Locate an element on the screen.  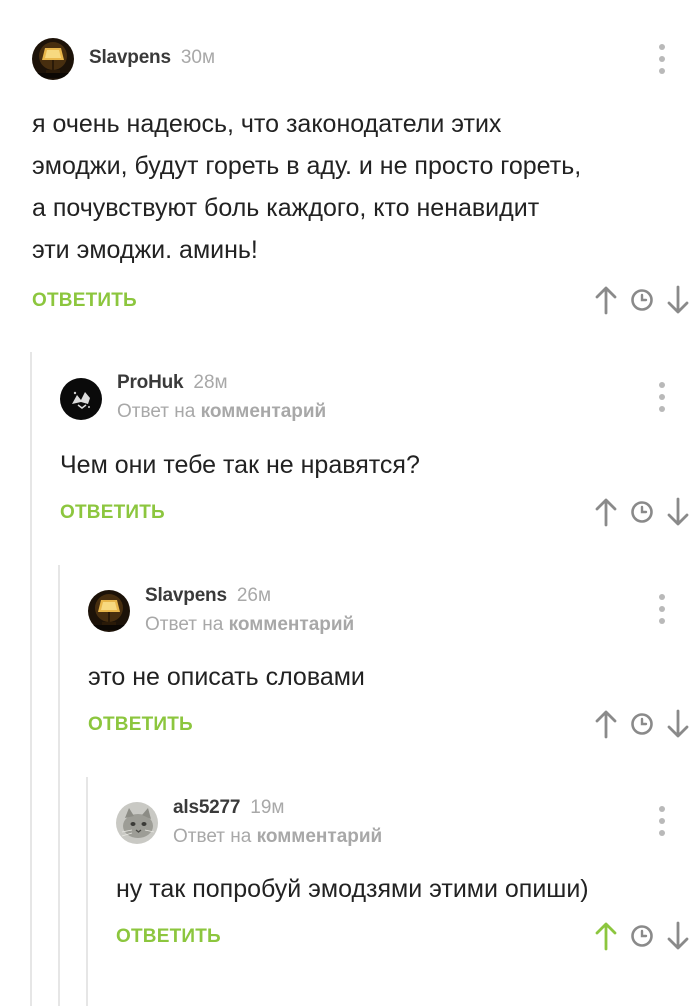
reply-button: ОТВЕТИТЬ is located at coordinates (168, 937).